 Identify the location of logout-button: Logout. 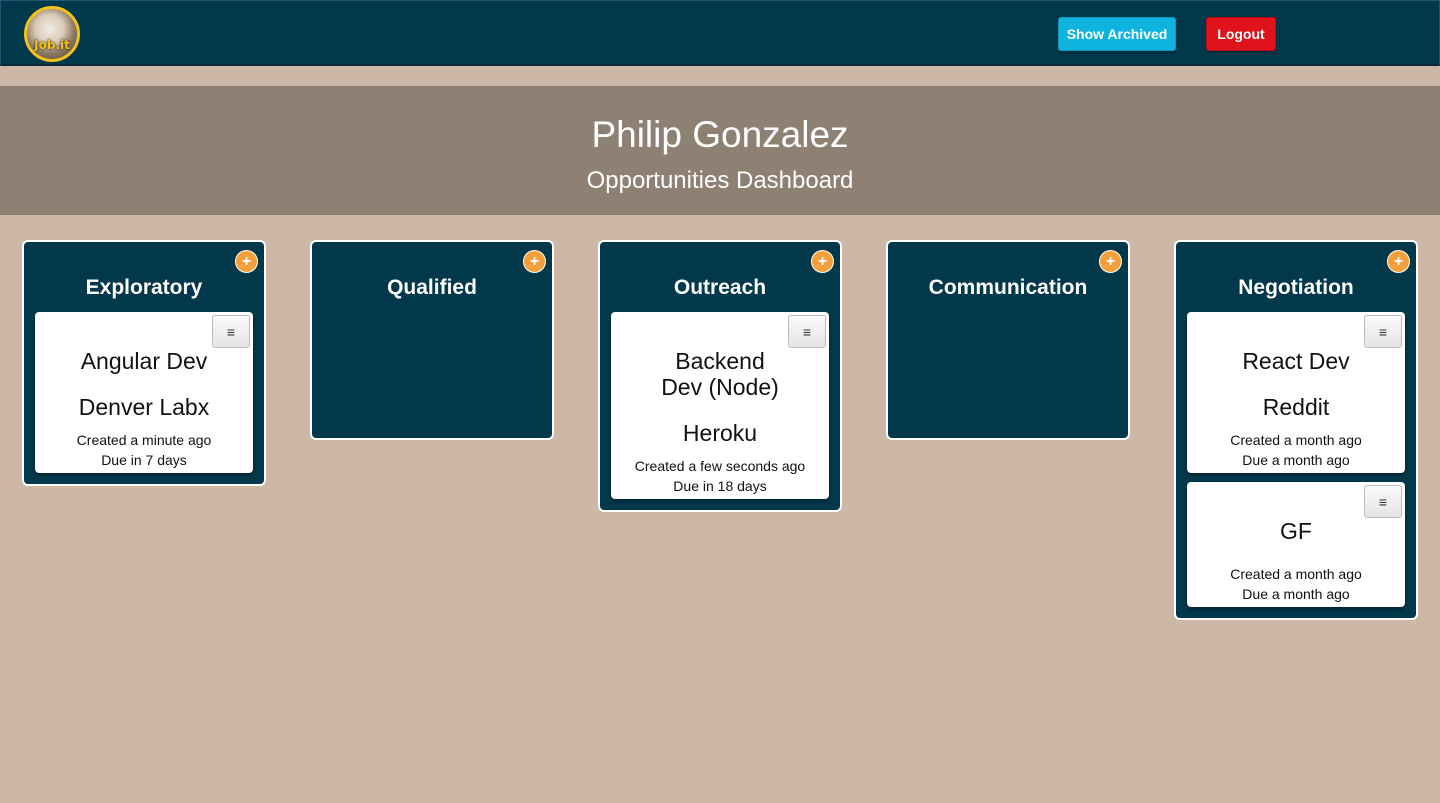
(1241, 34).